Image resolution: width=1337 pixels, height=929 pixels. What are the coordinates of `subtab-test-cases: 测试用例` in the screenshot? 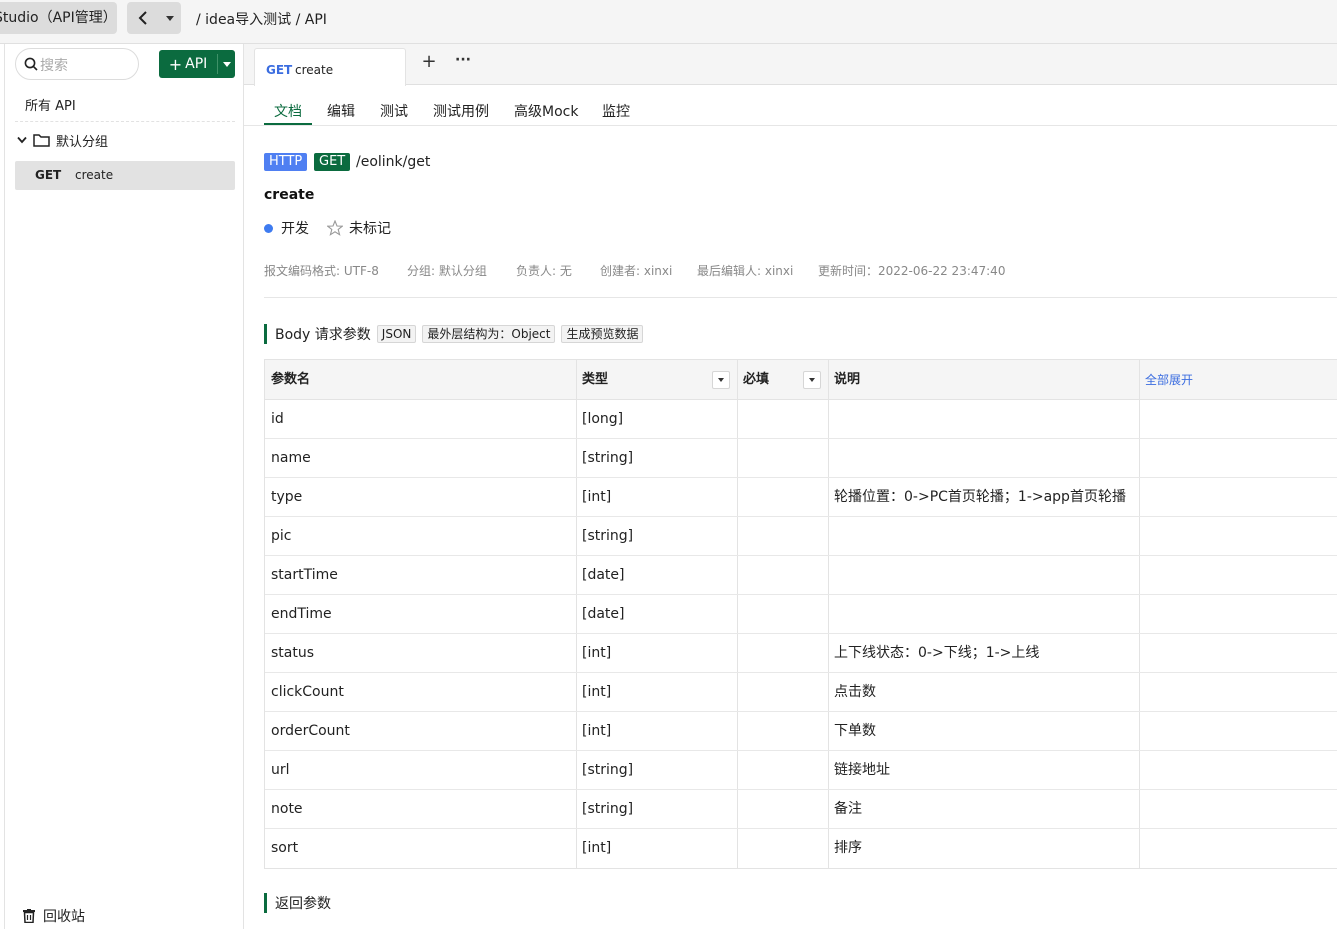 It's located at (461, 111).